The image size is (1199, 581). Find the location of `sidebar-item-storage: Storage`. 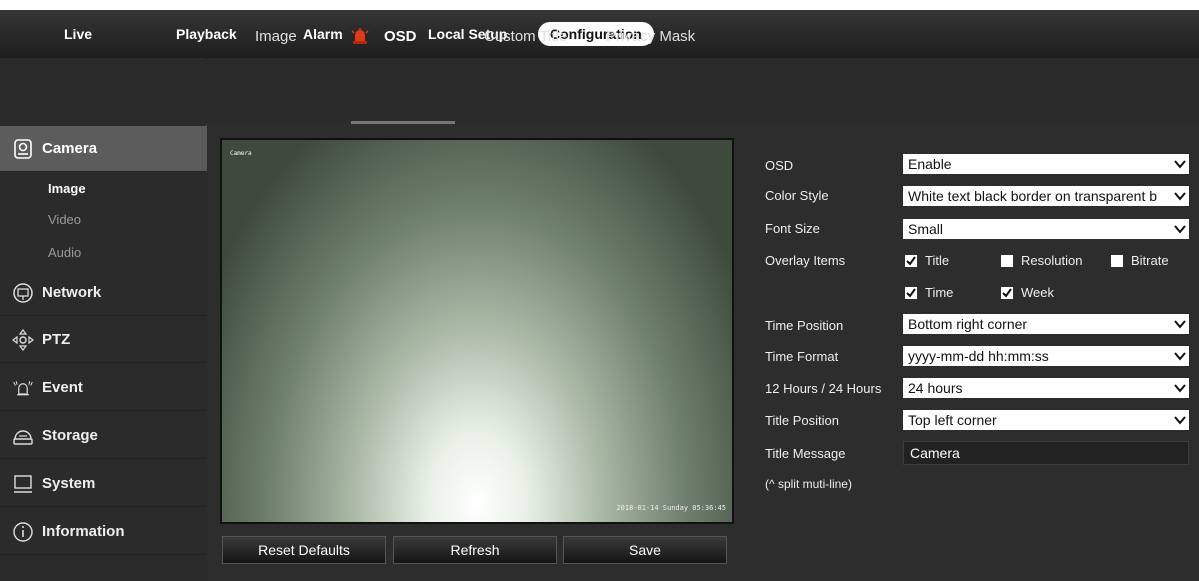

sidebar-item-storage: Storage is located at coordinates (103, 436).